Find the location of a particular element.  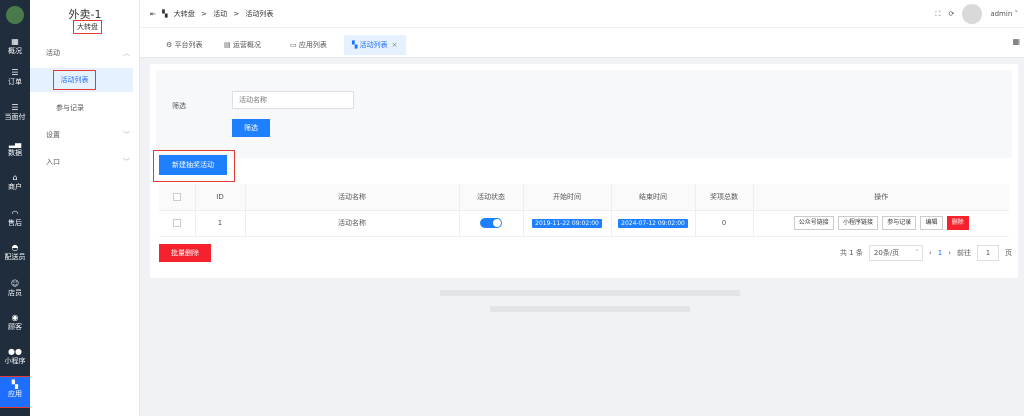

breadcrumb-item: 活动列表 is located at coordinates (259, 14).